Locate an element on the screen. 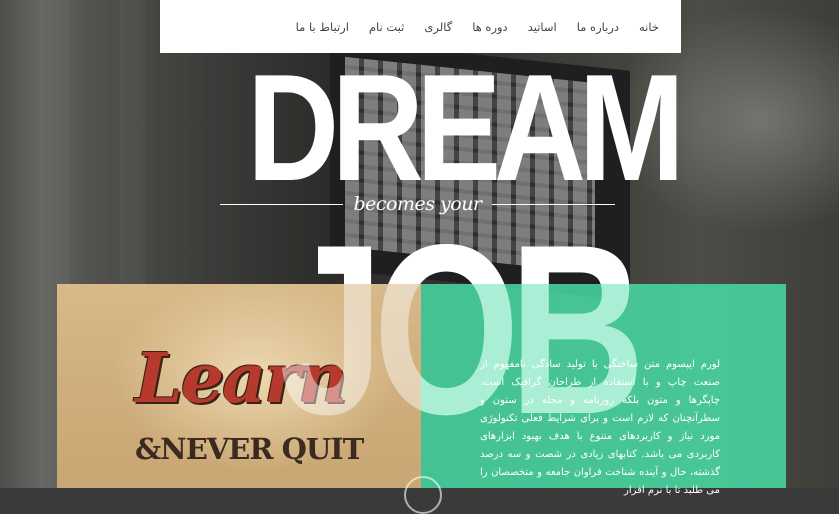 Image resolution: width=839 pixels, height=514 pixels. nav-item-register: ثبت نام is located at coordinates (386, 27).